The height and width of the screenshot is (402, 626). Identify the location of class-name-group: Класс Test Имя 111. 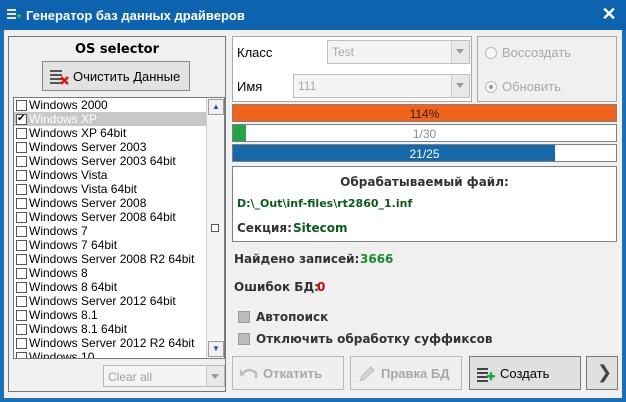
(352, 69).